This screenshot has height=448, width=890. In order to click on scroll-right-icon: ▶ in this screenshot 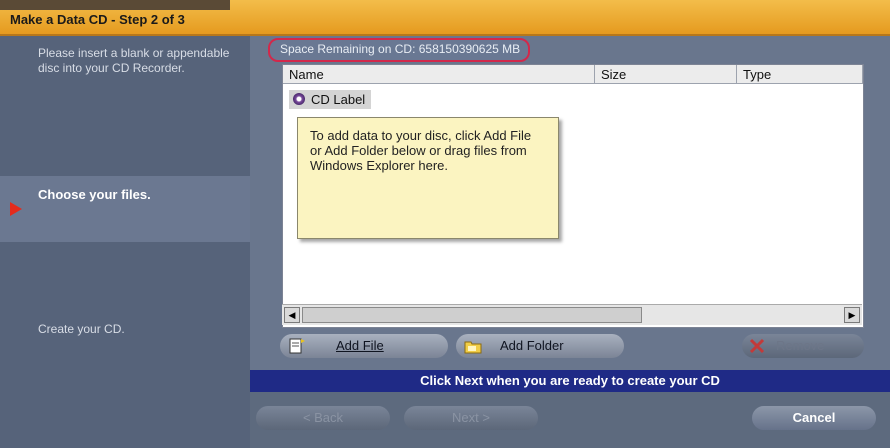, I will do `click(852, 315)`.